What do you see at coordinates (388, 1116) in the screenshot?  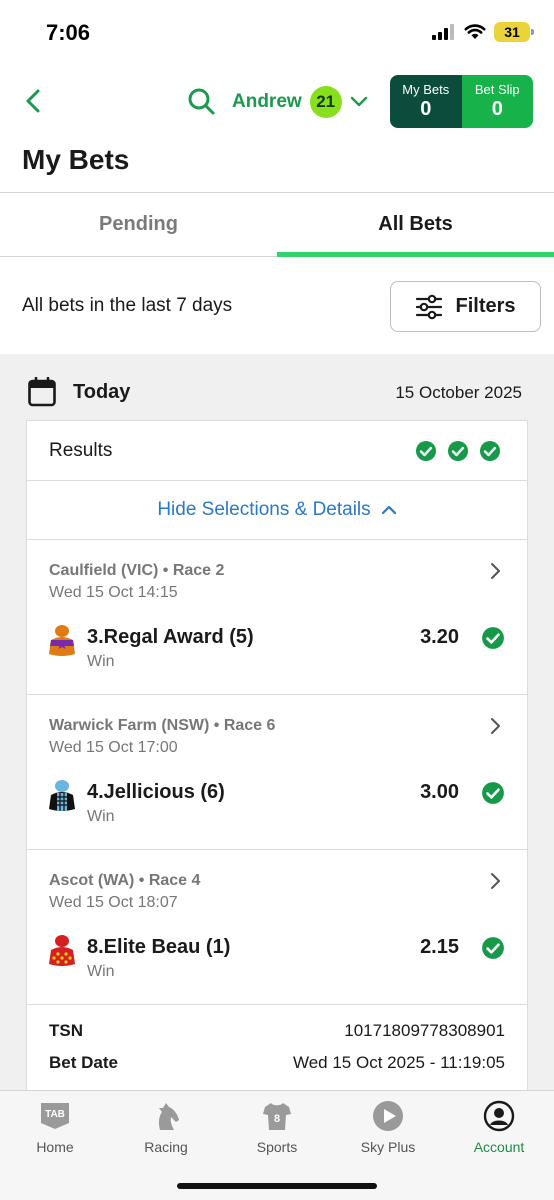 I see `play-circle-icon` at bounding box center [388, 1116].